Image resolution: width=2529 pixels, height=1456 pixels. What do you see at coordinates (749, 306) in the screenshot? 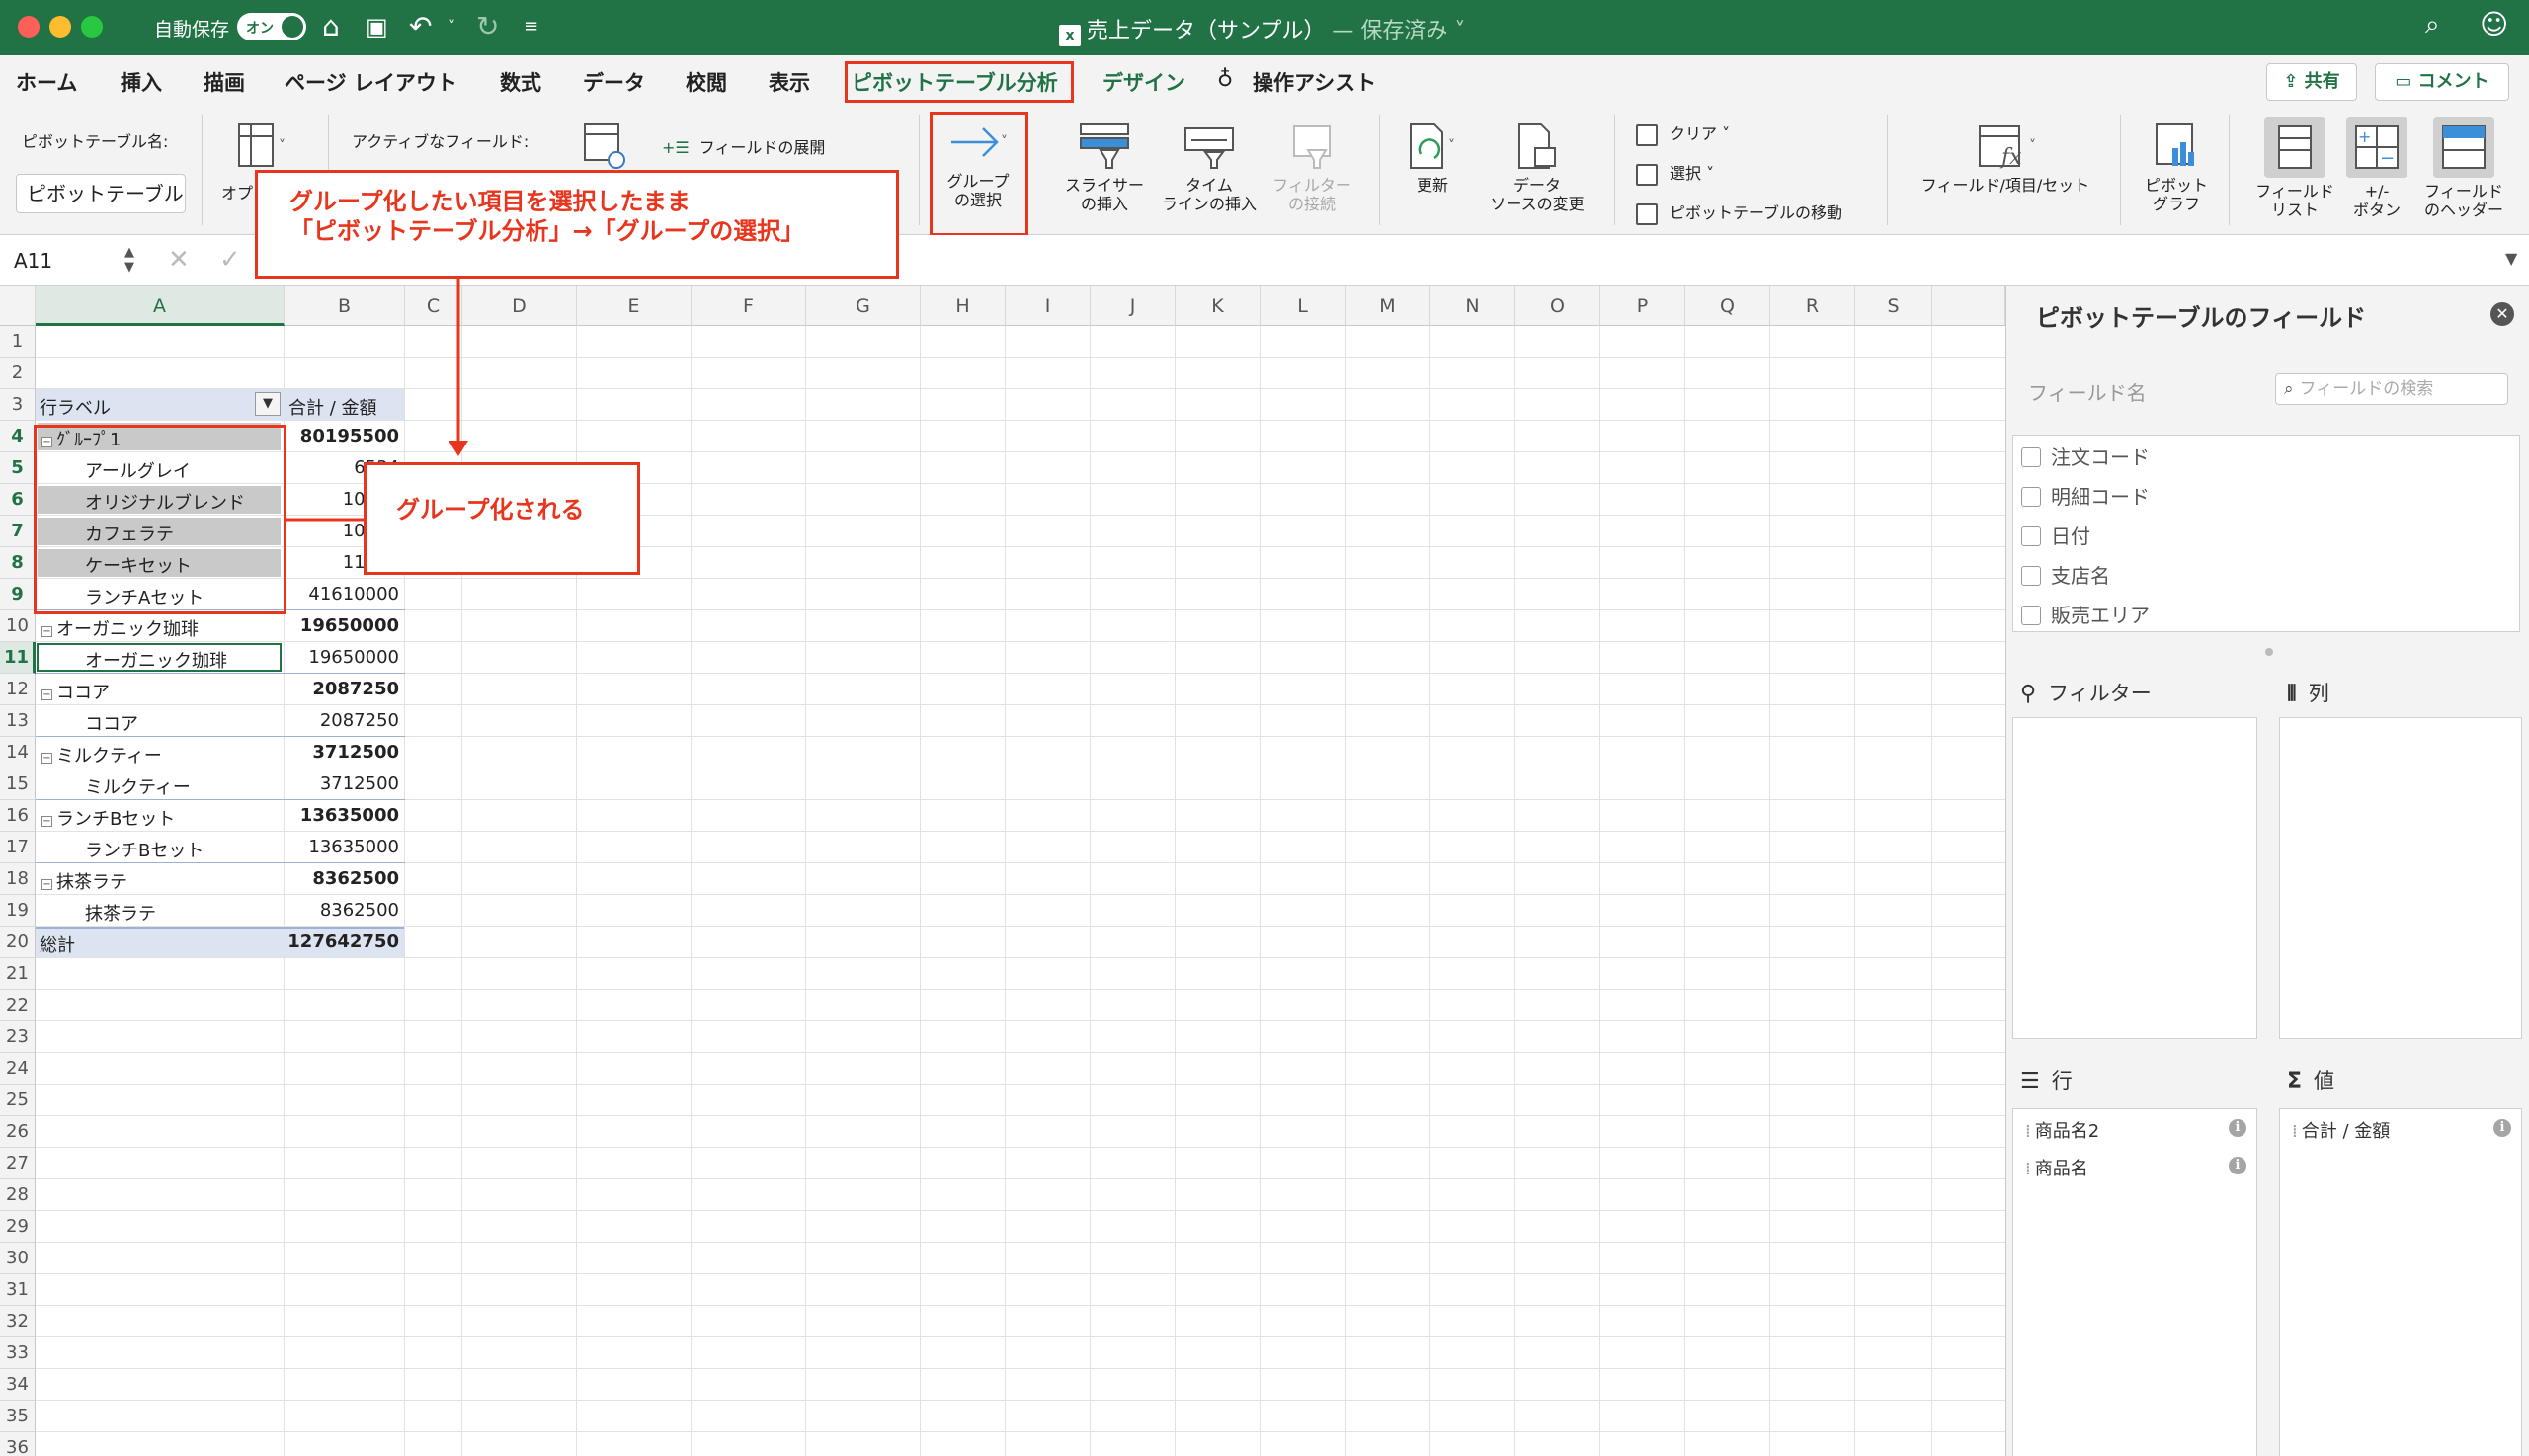
I see `column-header-f: F` at bounding box center [749, 306].